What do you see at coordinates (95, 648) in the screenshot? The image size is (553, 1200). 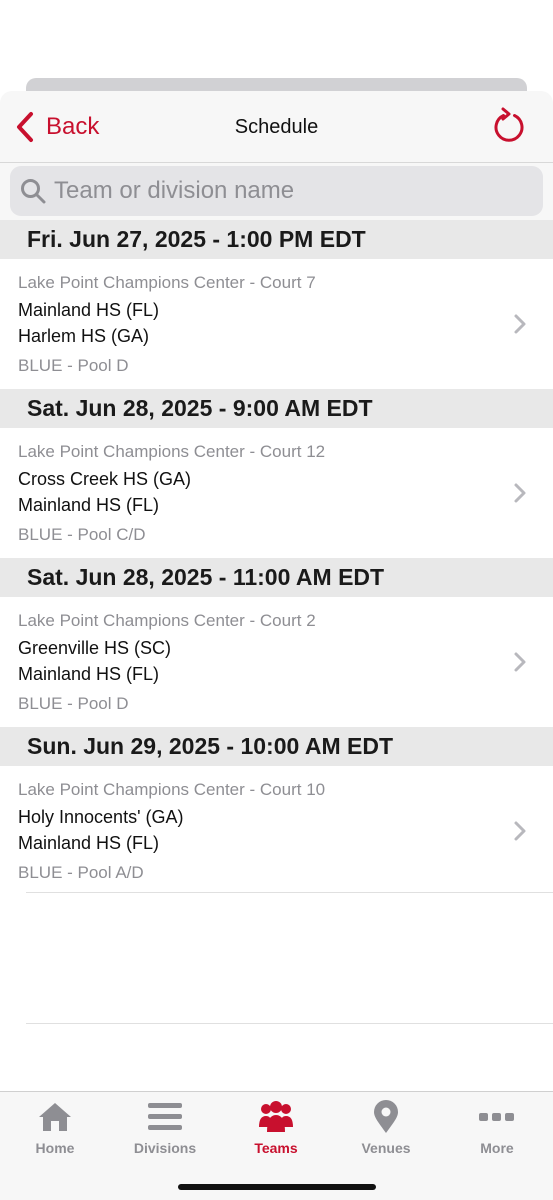 I see `game-team-1: Greenville HS (SC)` at bounding box center [95, 648].